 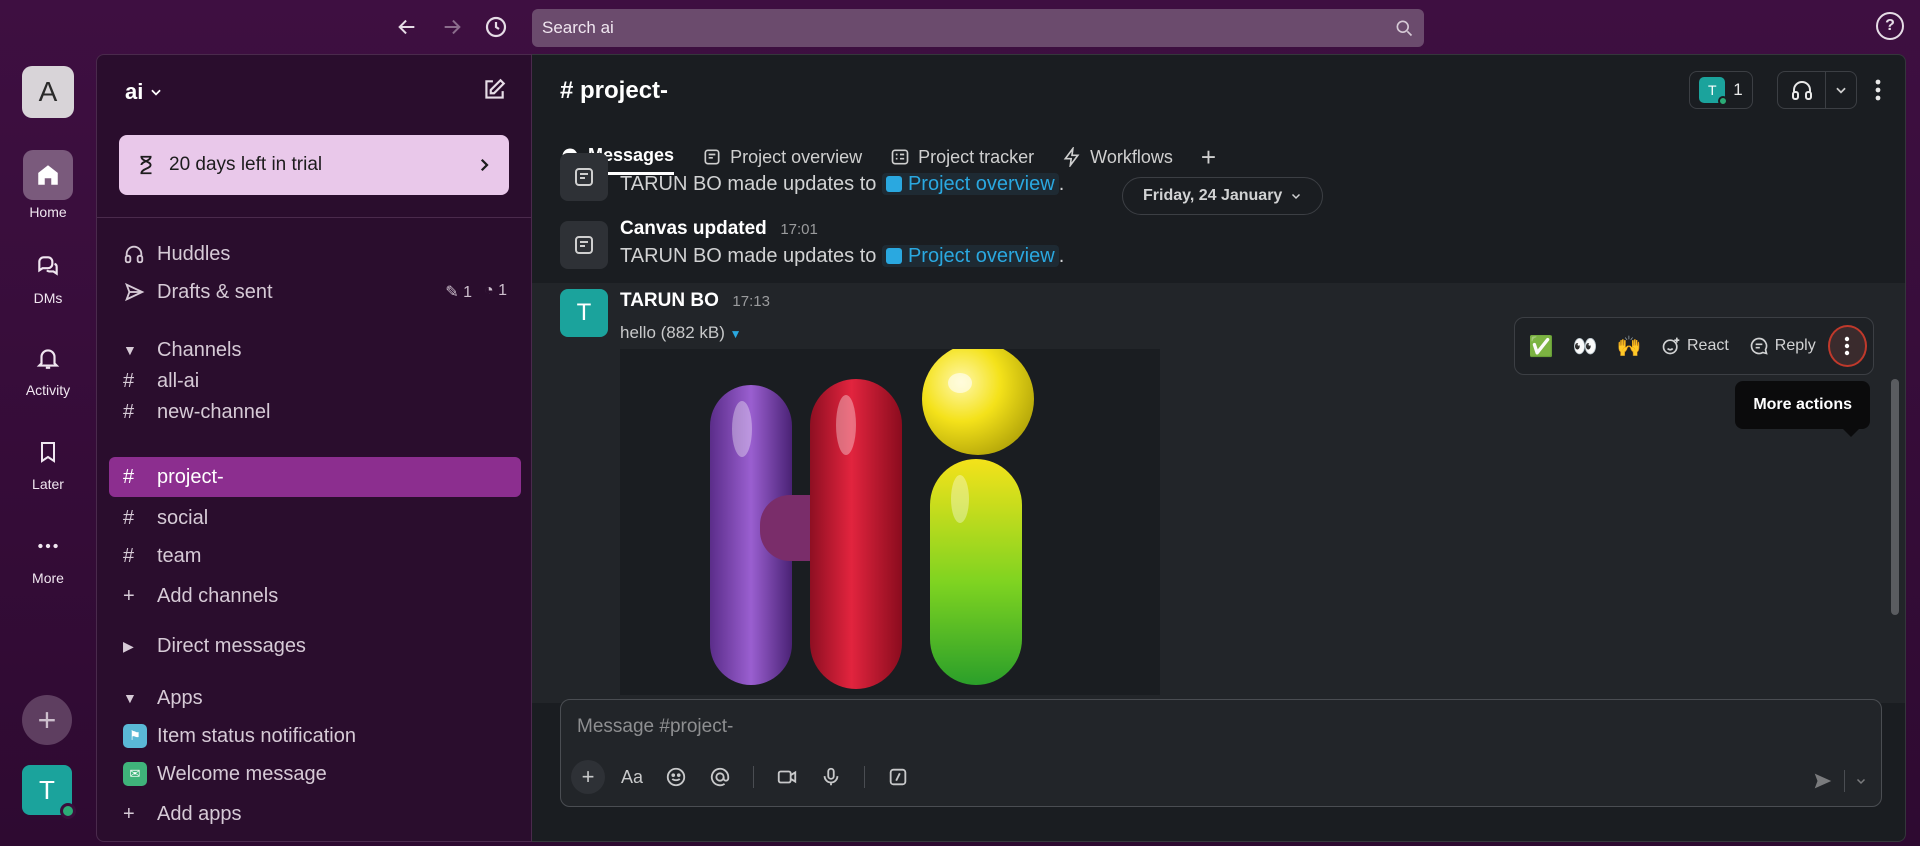 I want to click on mention-button, so click(x=720, y=777).